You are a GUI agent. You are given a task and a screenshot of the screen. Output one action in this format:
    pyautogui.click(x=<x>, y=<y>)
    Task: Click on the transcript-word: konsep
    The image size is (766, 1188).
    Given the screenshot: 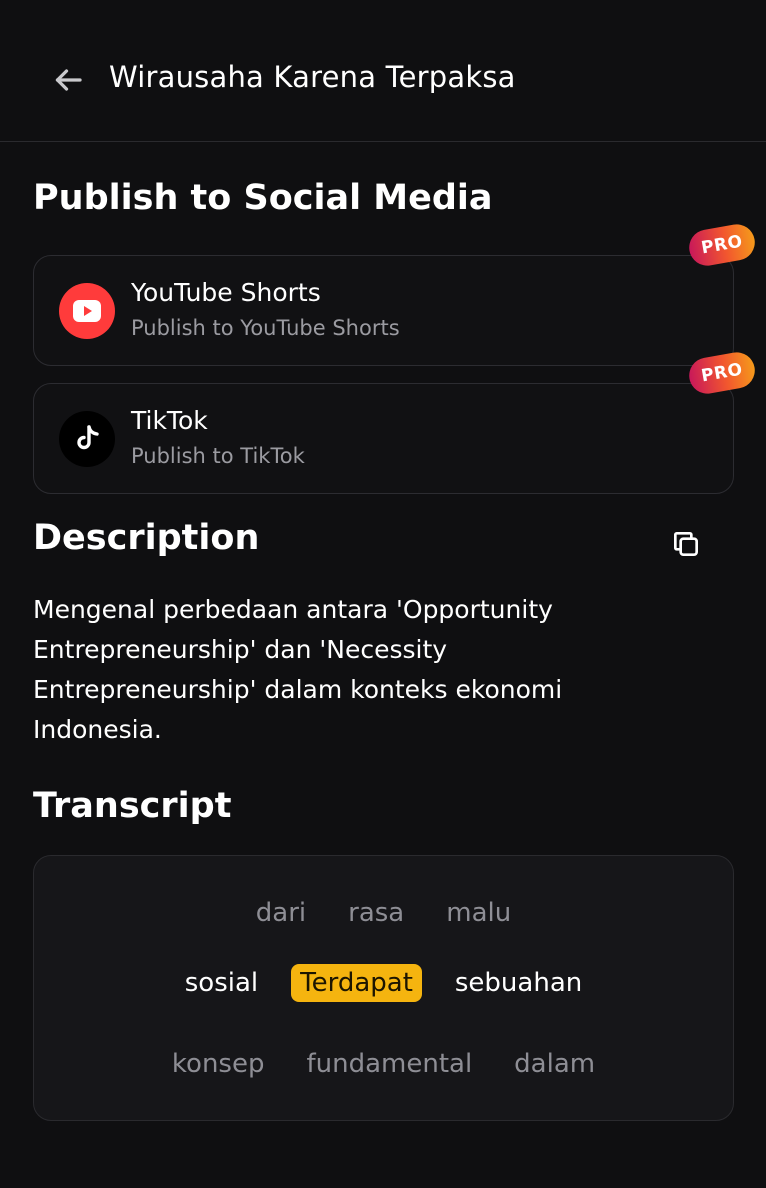 What is the action you would take?
    pyautogui.click(x=218, y=1064)
    